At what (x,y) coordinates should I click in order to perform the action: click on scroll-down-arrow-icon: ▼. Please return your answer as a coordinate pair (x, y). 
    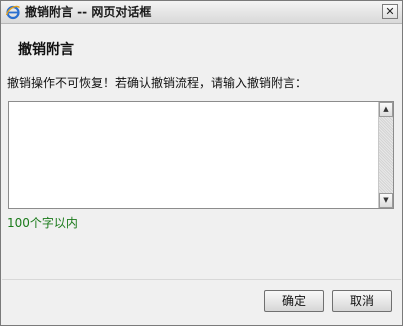
    Looking at the image, I should click on (386, 200).